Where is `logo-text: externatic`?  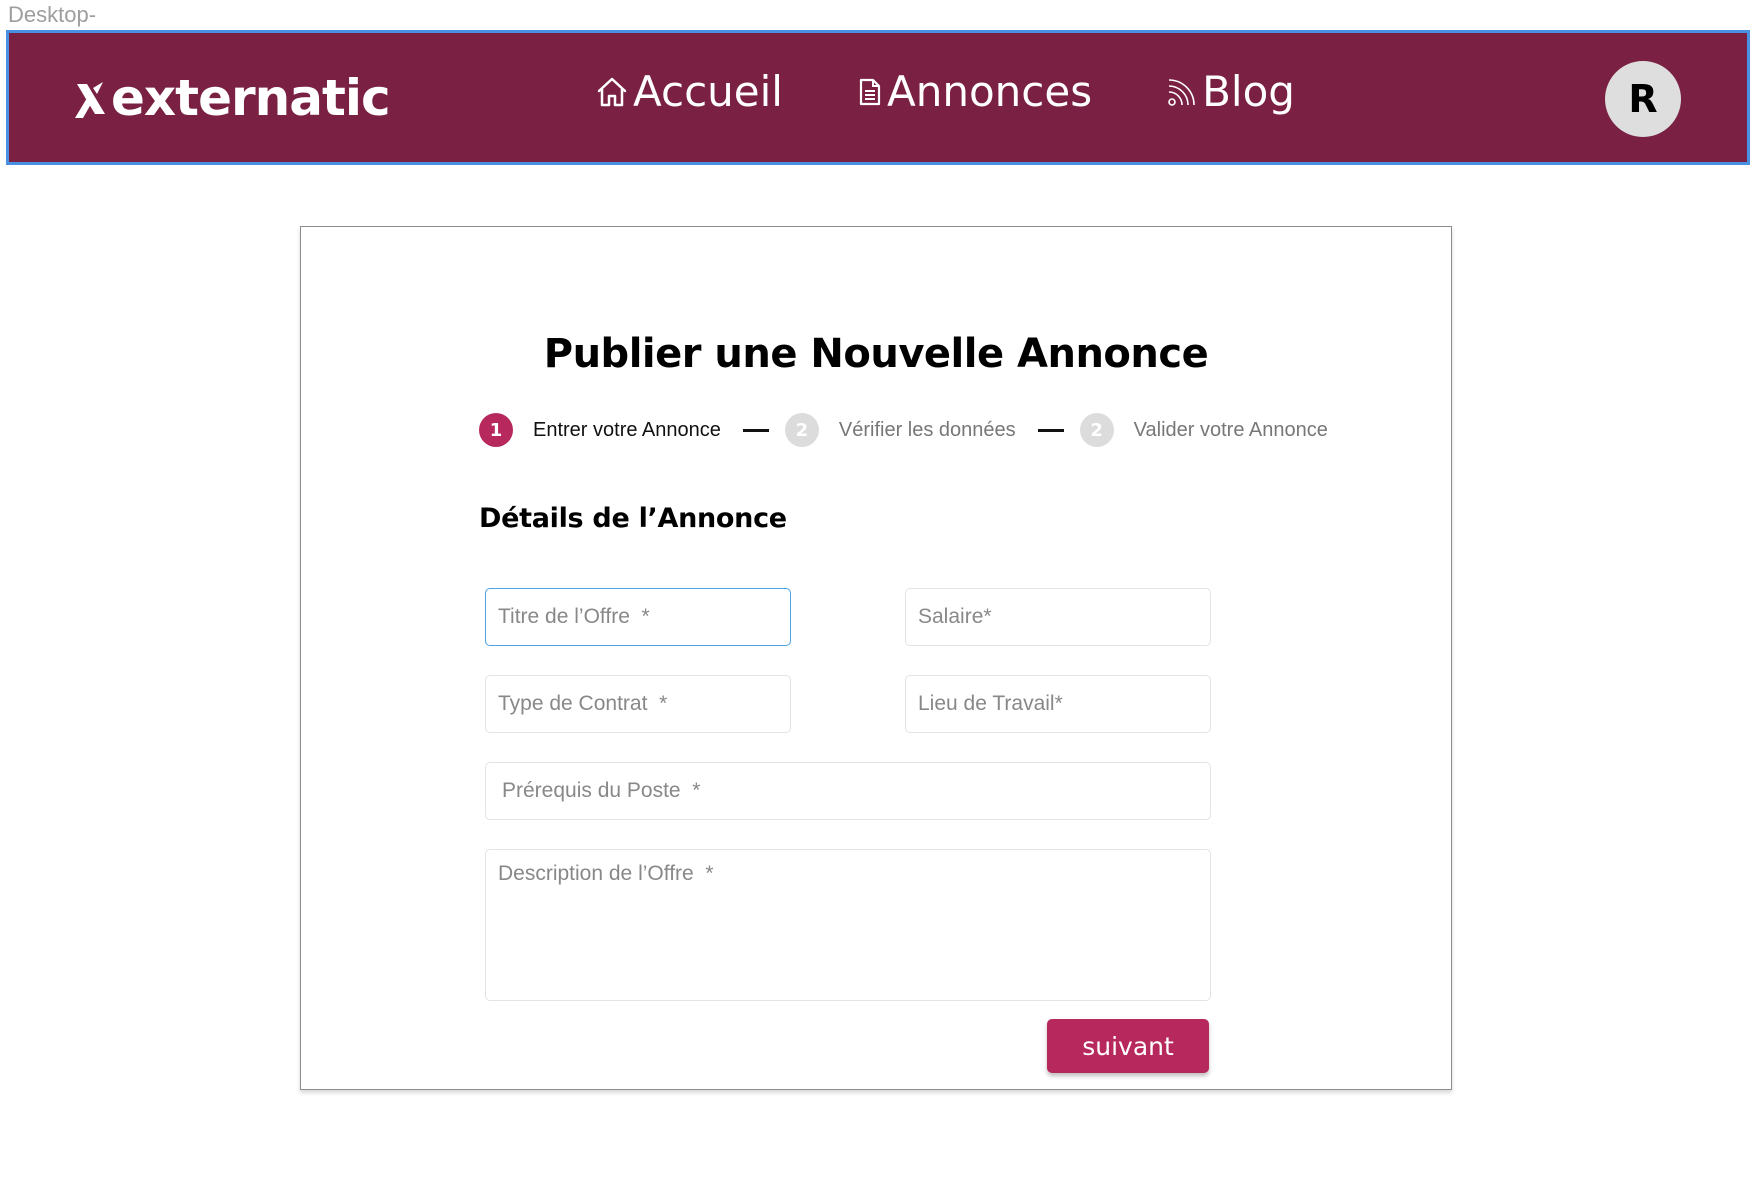 logo-text: externatic is located at coordinates (251, 98).